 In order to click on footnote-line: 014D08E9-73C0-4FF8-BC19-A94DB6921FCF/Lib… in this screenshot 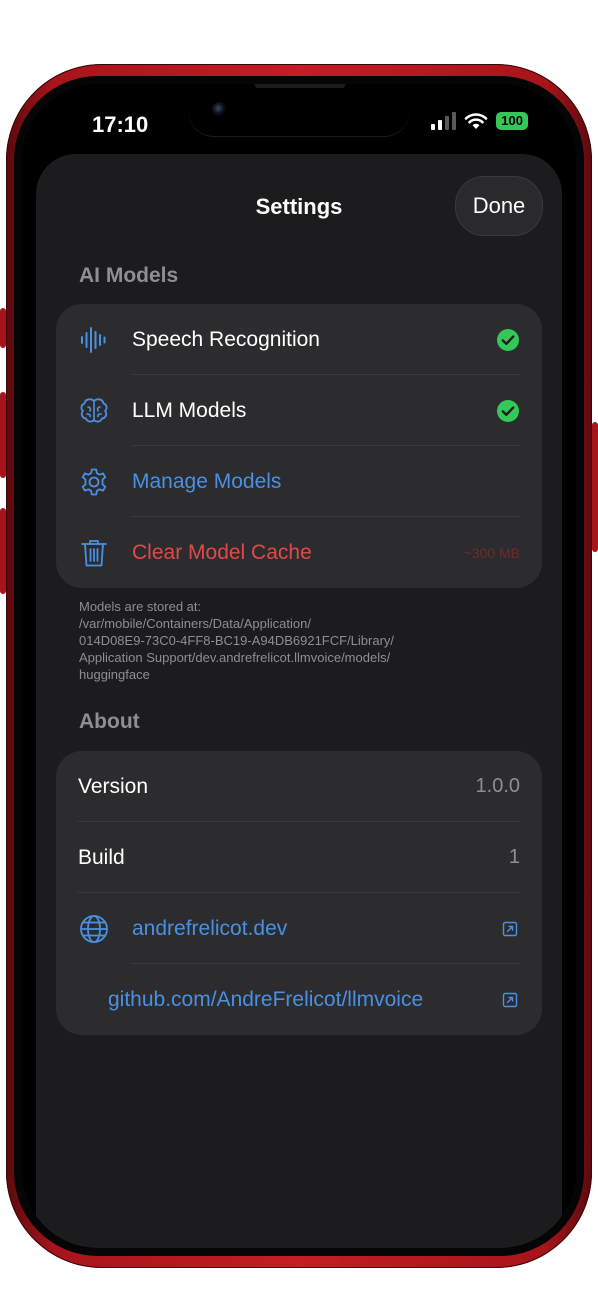, I will do `click(237, 640)`.